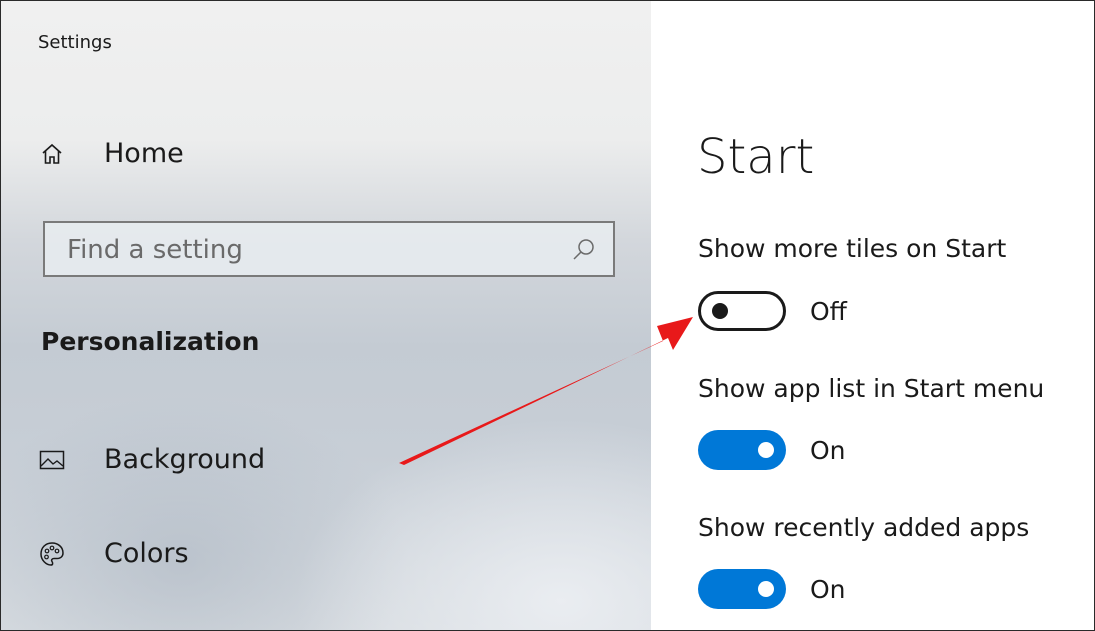  Describe the element at coordinates (144, 153) in the screenshot. I see `sidebar-item-label: Home` at that location.